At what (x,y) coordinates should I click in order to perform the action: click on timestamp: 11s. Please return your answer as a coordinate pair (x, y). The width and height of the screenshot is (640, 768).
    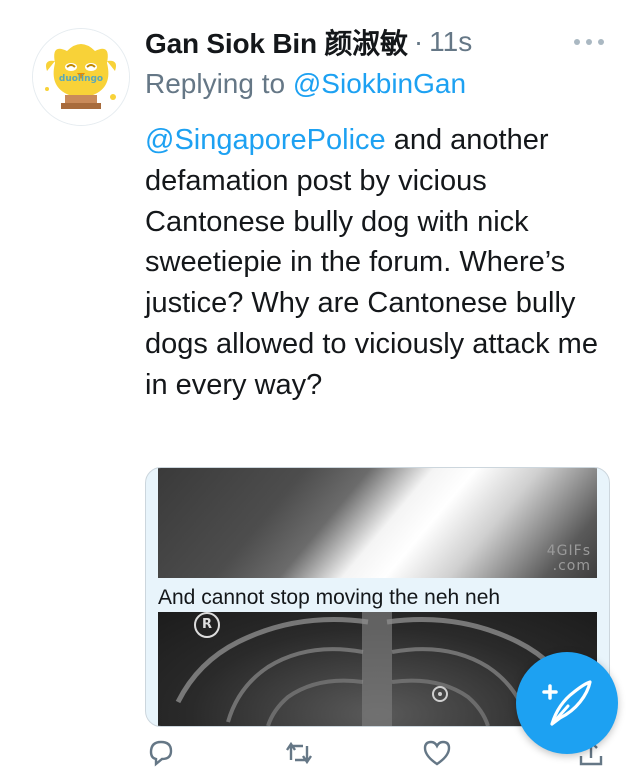
    Looking at the image, I should click on (450, 42).